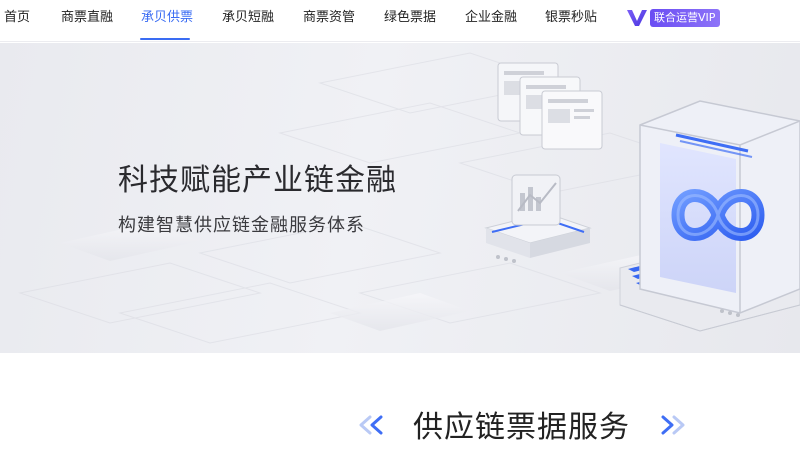  I want to click on vip-entry: 联合运营VIP, so click(673, 18).